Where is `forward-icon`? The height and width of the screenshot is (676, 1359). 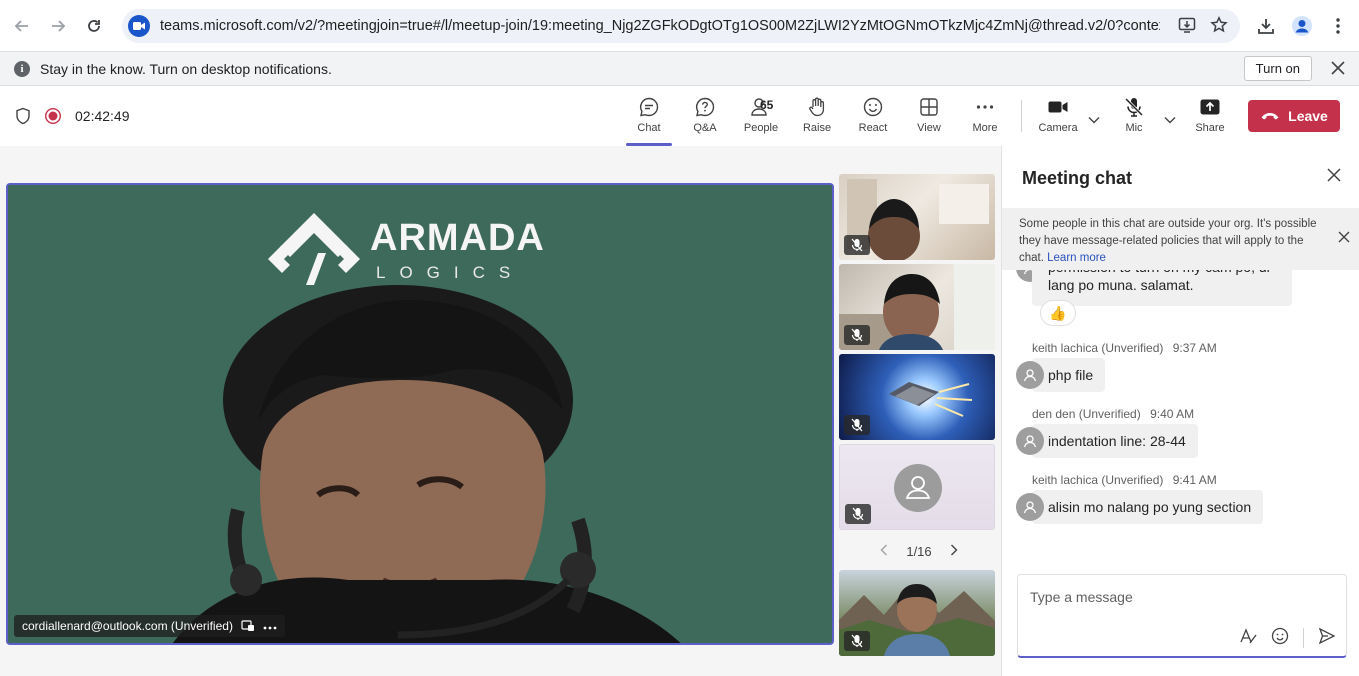 forward-icon is located at coordinates (58, 26).